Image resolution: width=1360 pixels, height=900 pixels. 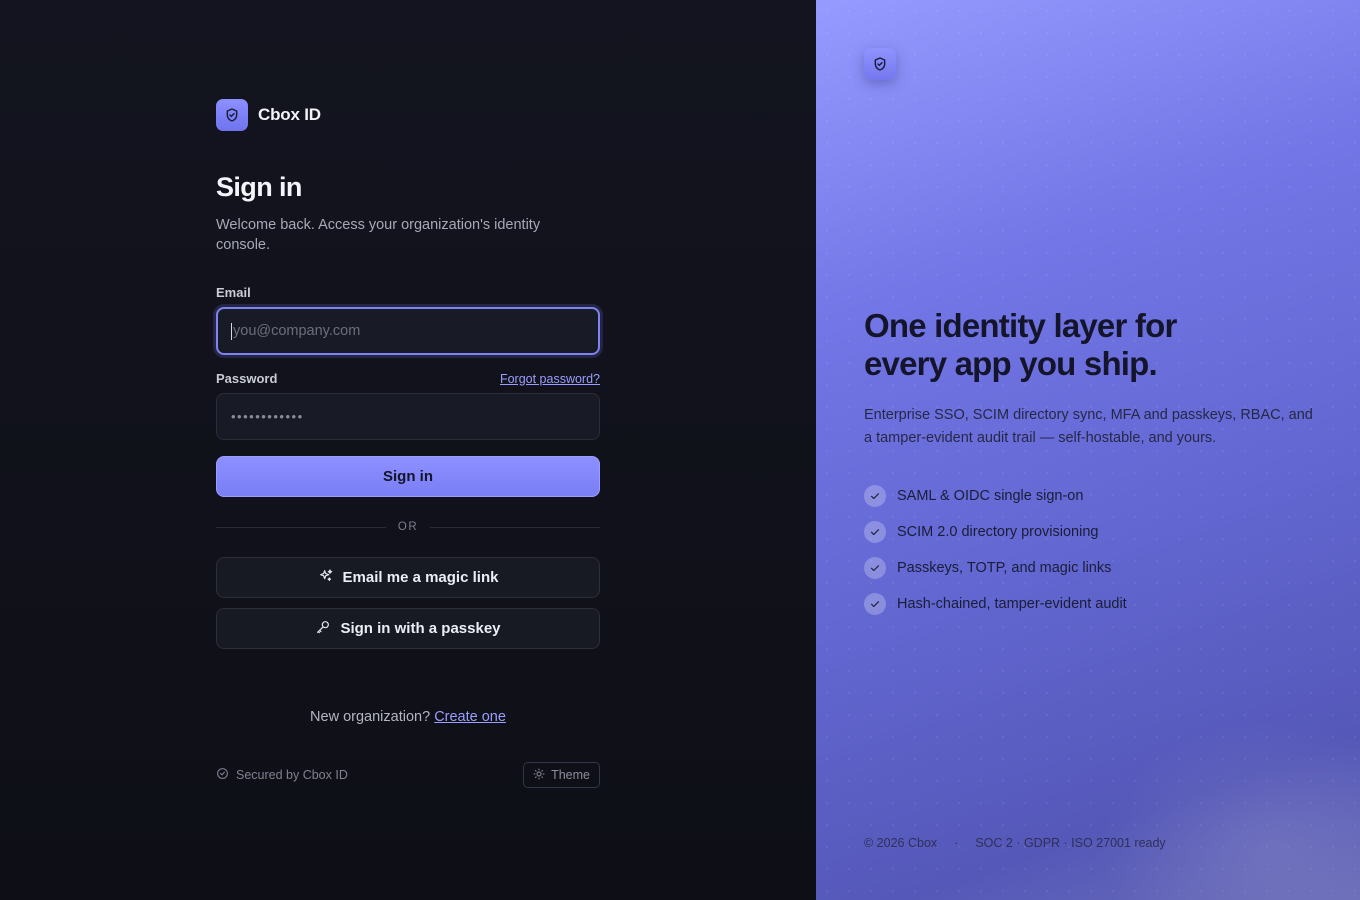 I want to click on brand-name: Cbox ID, so click(x=289, y=114).